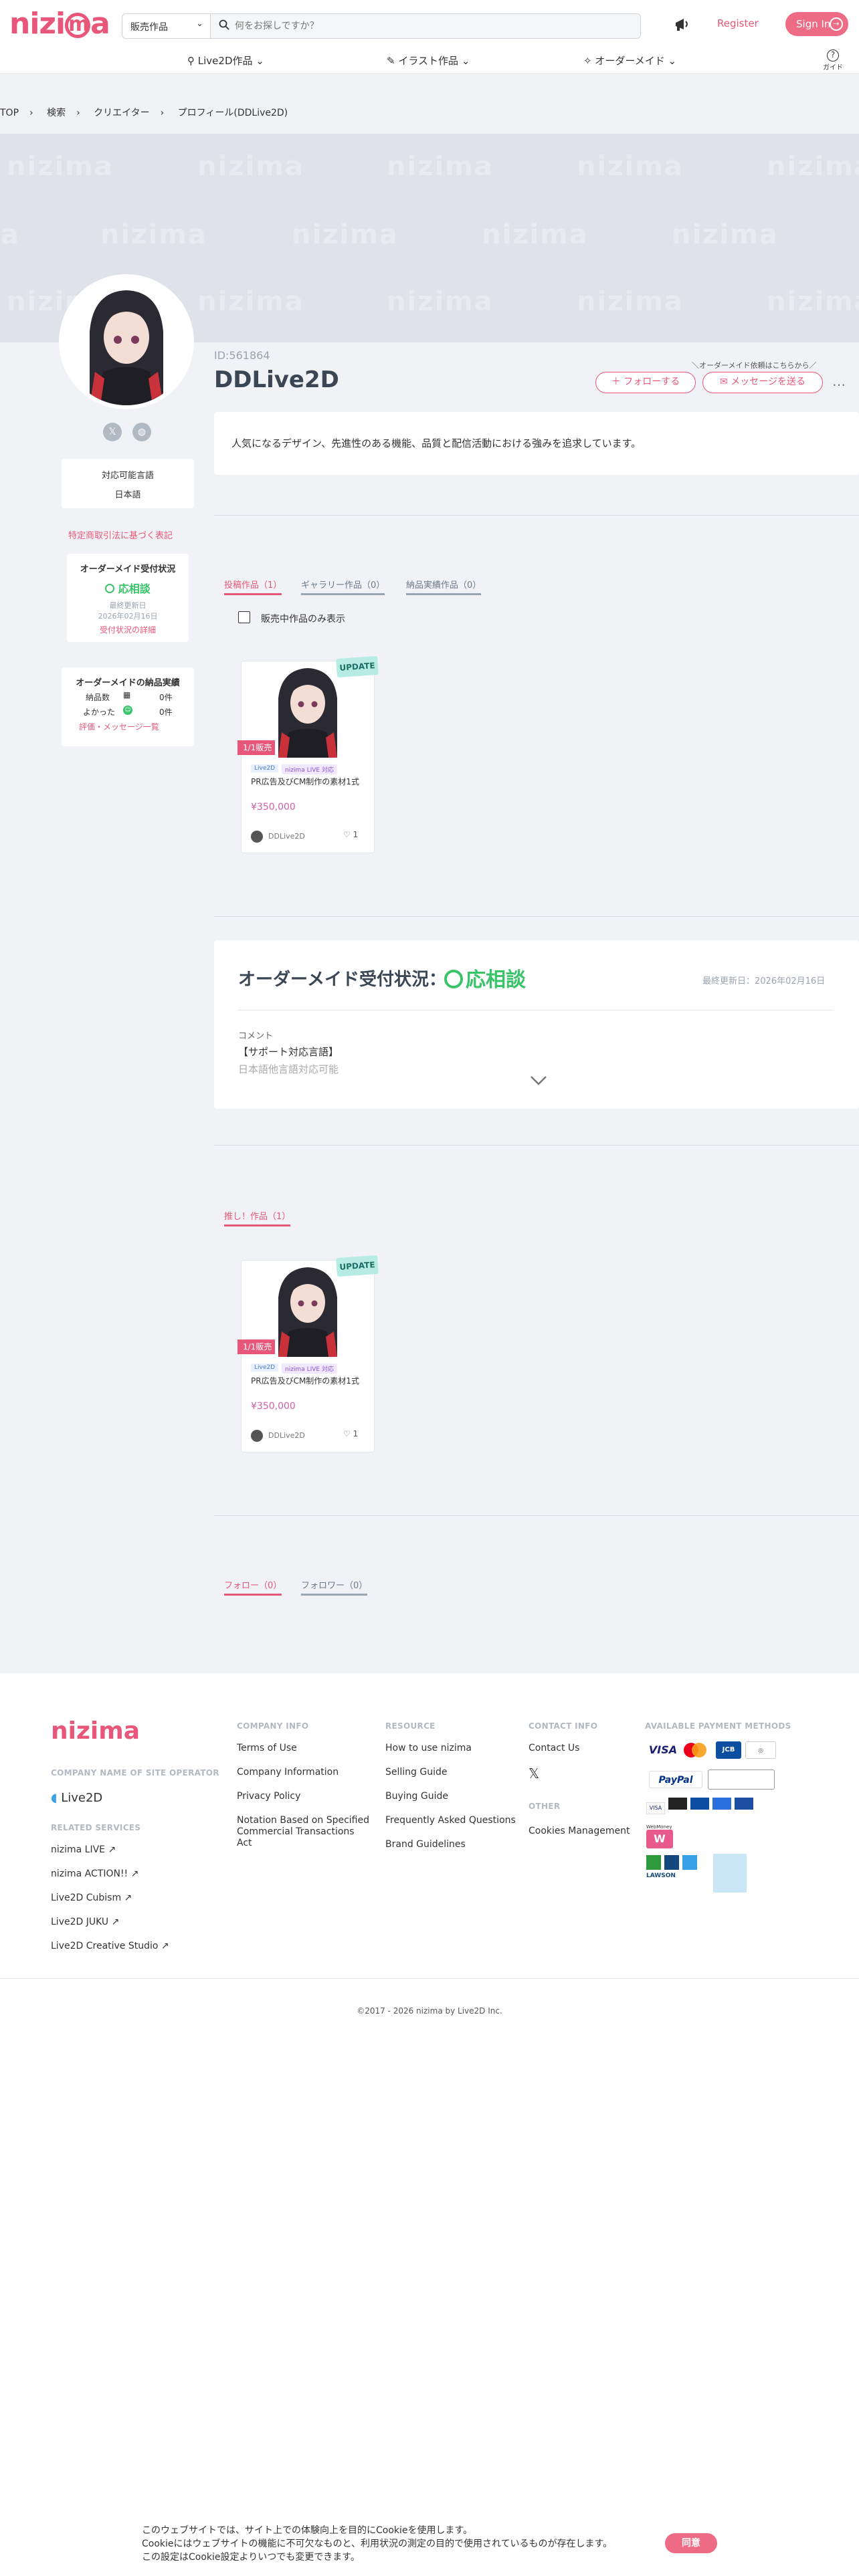 This screenshot has height=2576, width=859. What do you see at coordinates (655, 1808) in the screenshot?
I see `visa-mini-logo: VISA` at bounding box center [655, 1808].